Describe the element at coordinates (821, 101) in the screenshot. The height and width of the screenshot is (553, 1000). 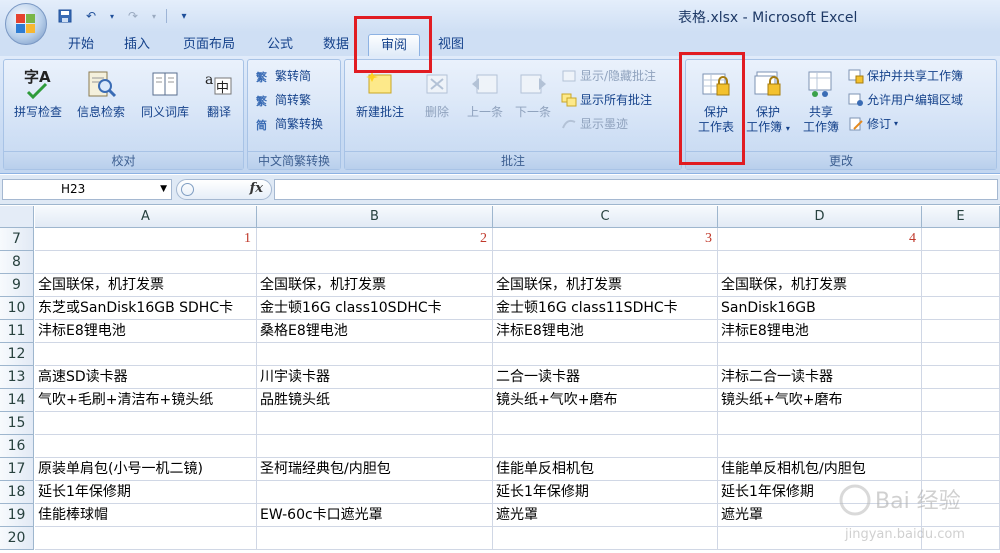
I see `share-workbook-button: 共享 工作簿` at that location.